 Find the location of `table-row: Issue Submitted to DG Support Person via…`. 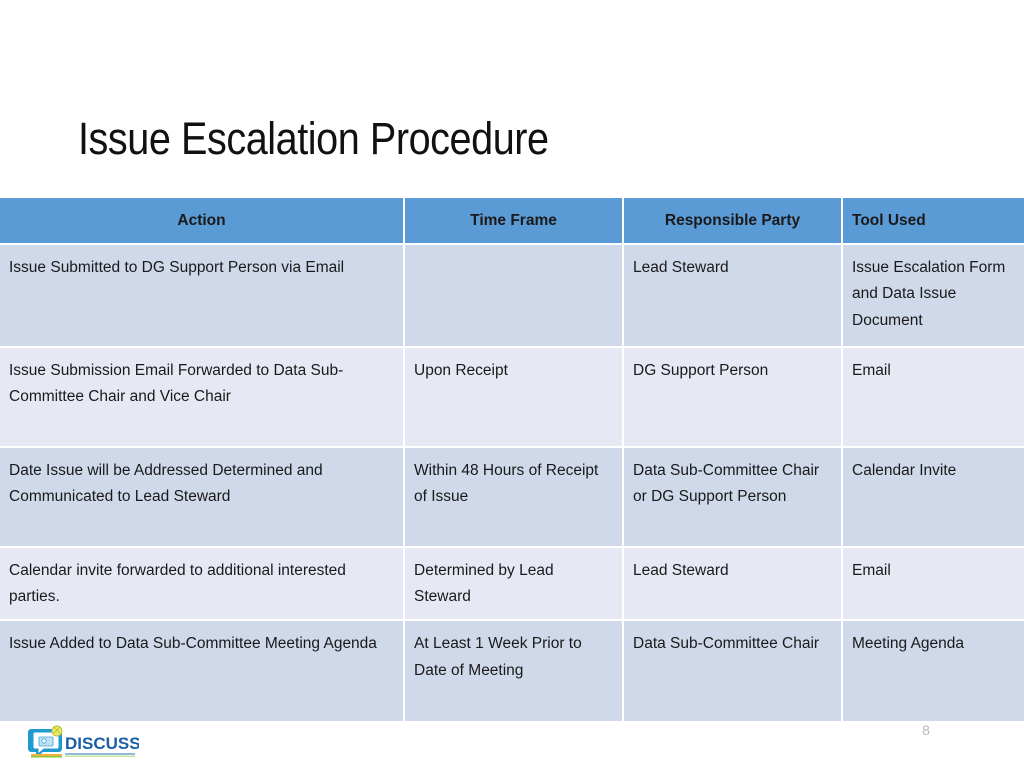

table-row: Issue Submitted to DG Support Person via… is located at coordinates (512, 296).